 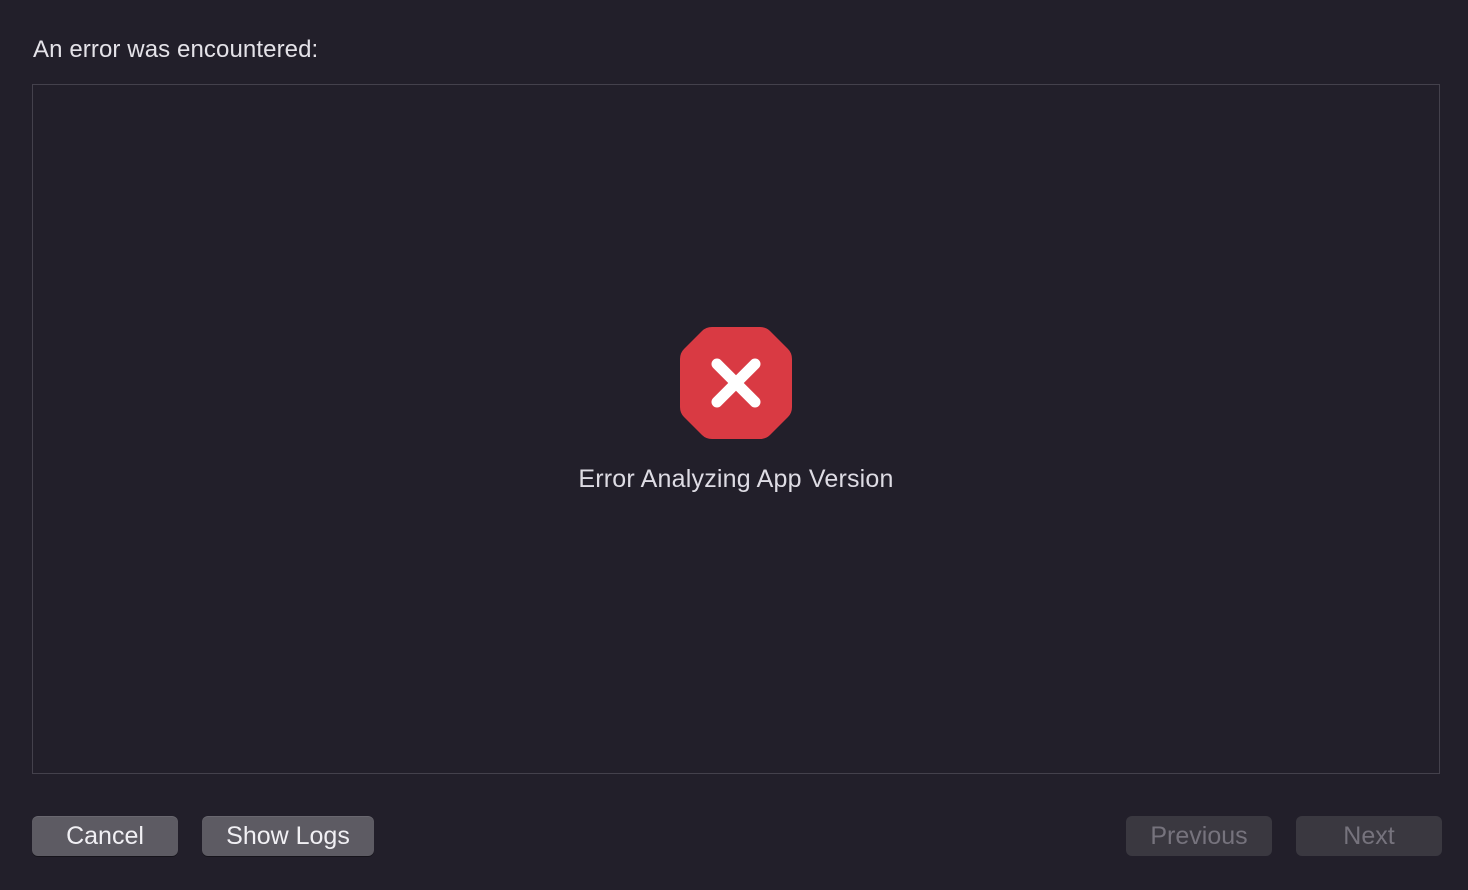 I want to click on next-button: Next, so click(x=1369, y=836).